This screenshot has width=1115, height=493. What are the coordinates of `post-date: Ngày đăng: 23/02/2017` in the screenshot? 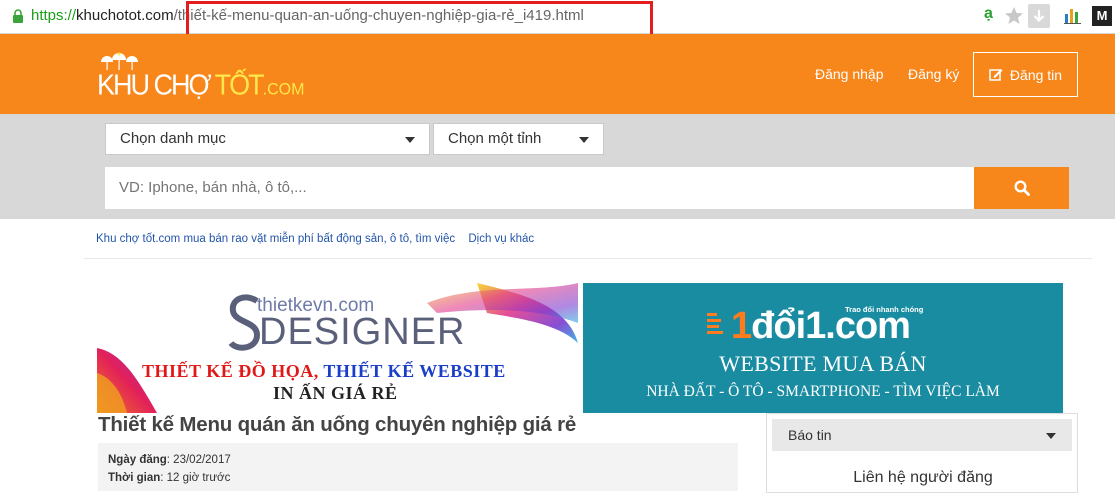 It's located at (169, 460).